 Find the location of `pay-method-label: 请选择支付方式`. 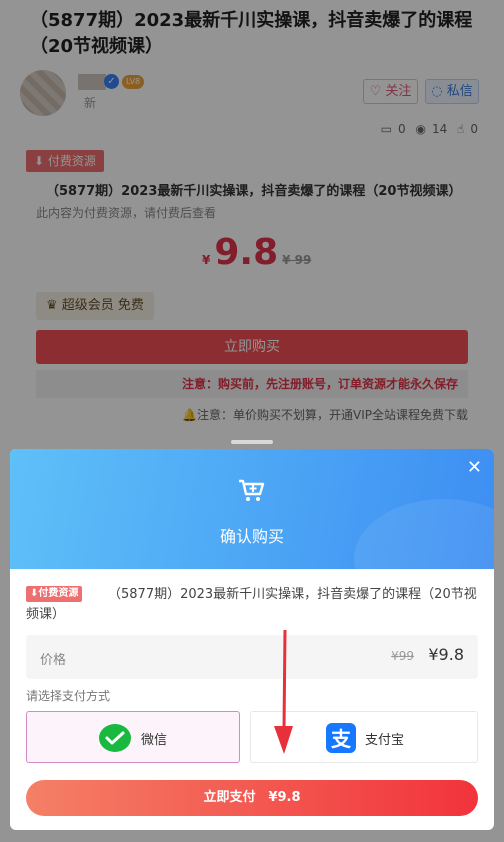

pay-method-label: 请选择支付方式 is located at coordinates (68, 696).